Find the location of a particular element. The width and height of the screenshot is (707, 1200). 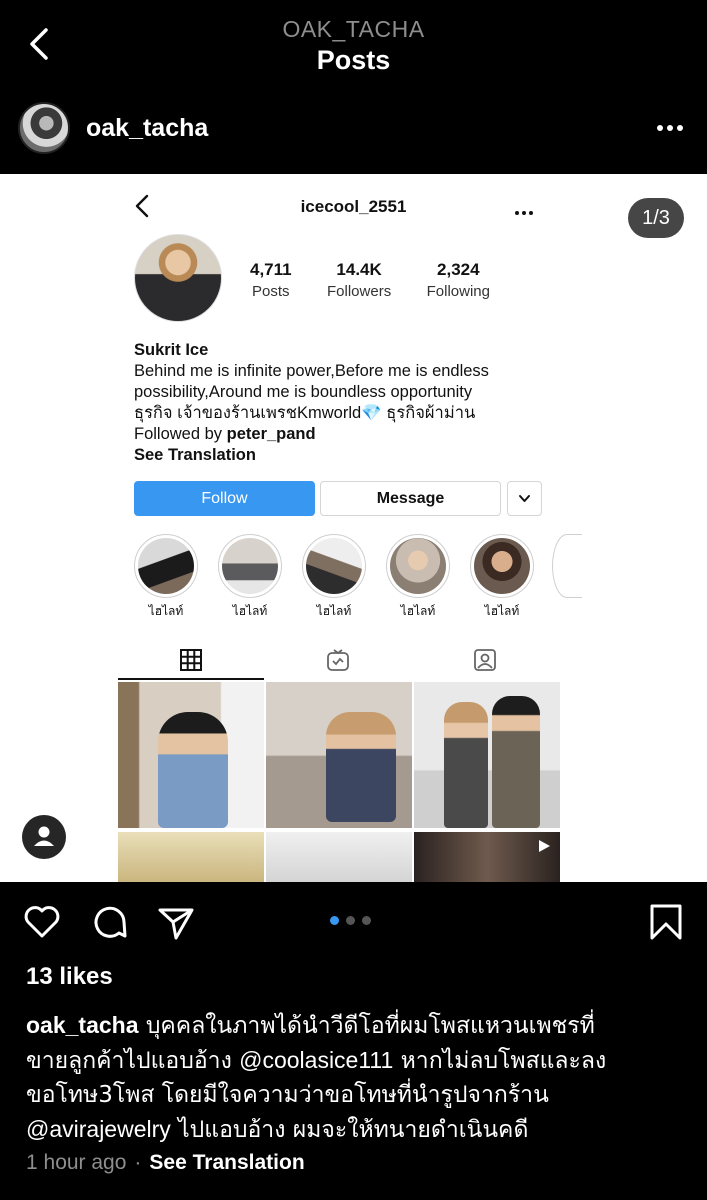

stat-posts: 4,711 Posts is located at coordinates (271, 280).